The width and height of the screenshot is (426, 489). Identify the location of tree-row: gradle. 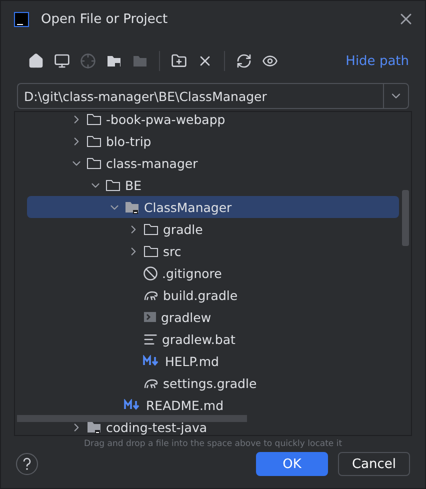
(213, 229).